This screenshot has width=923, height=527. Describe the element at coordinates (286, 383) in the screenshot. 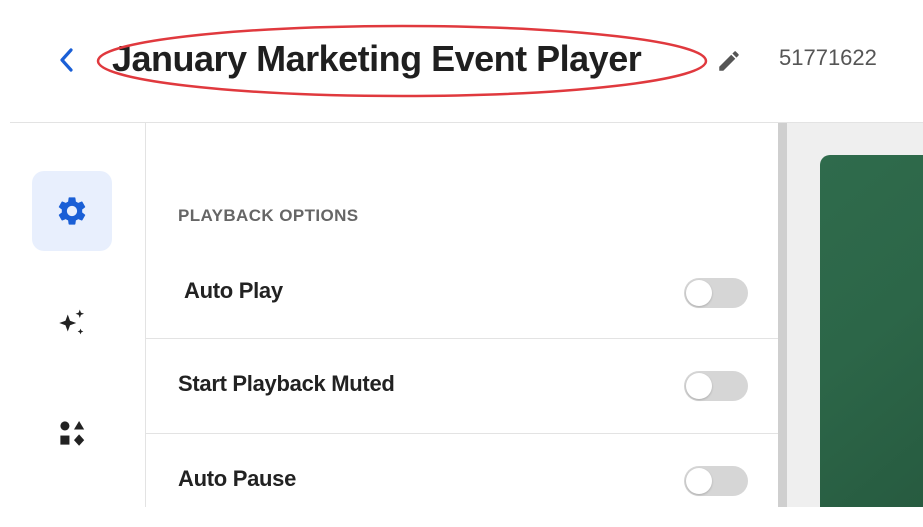

I see `option-label: Start Playback Muted` at that location.